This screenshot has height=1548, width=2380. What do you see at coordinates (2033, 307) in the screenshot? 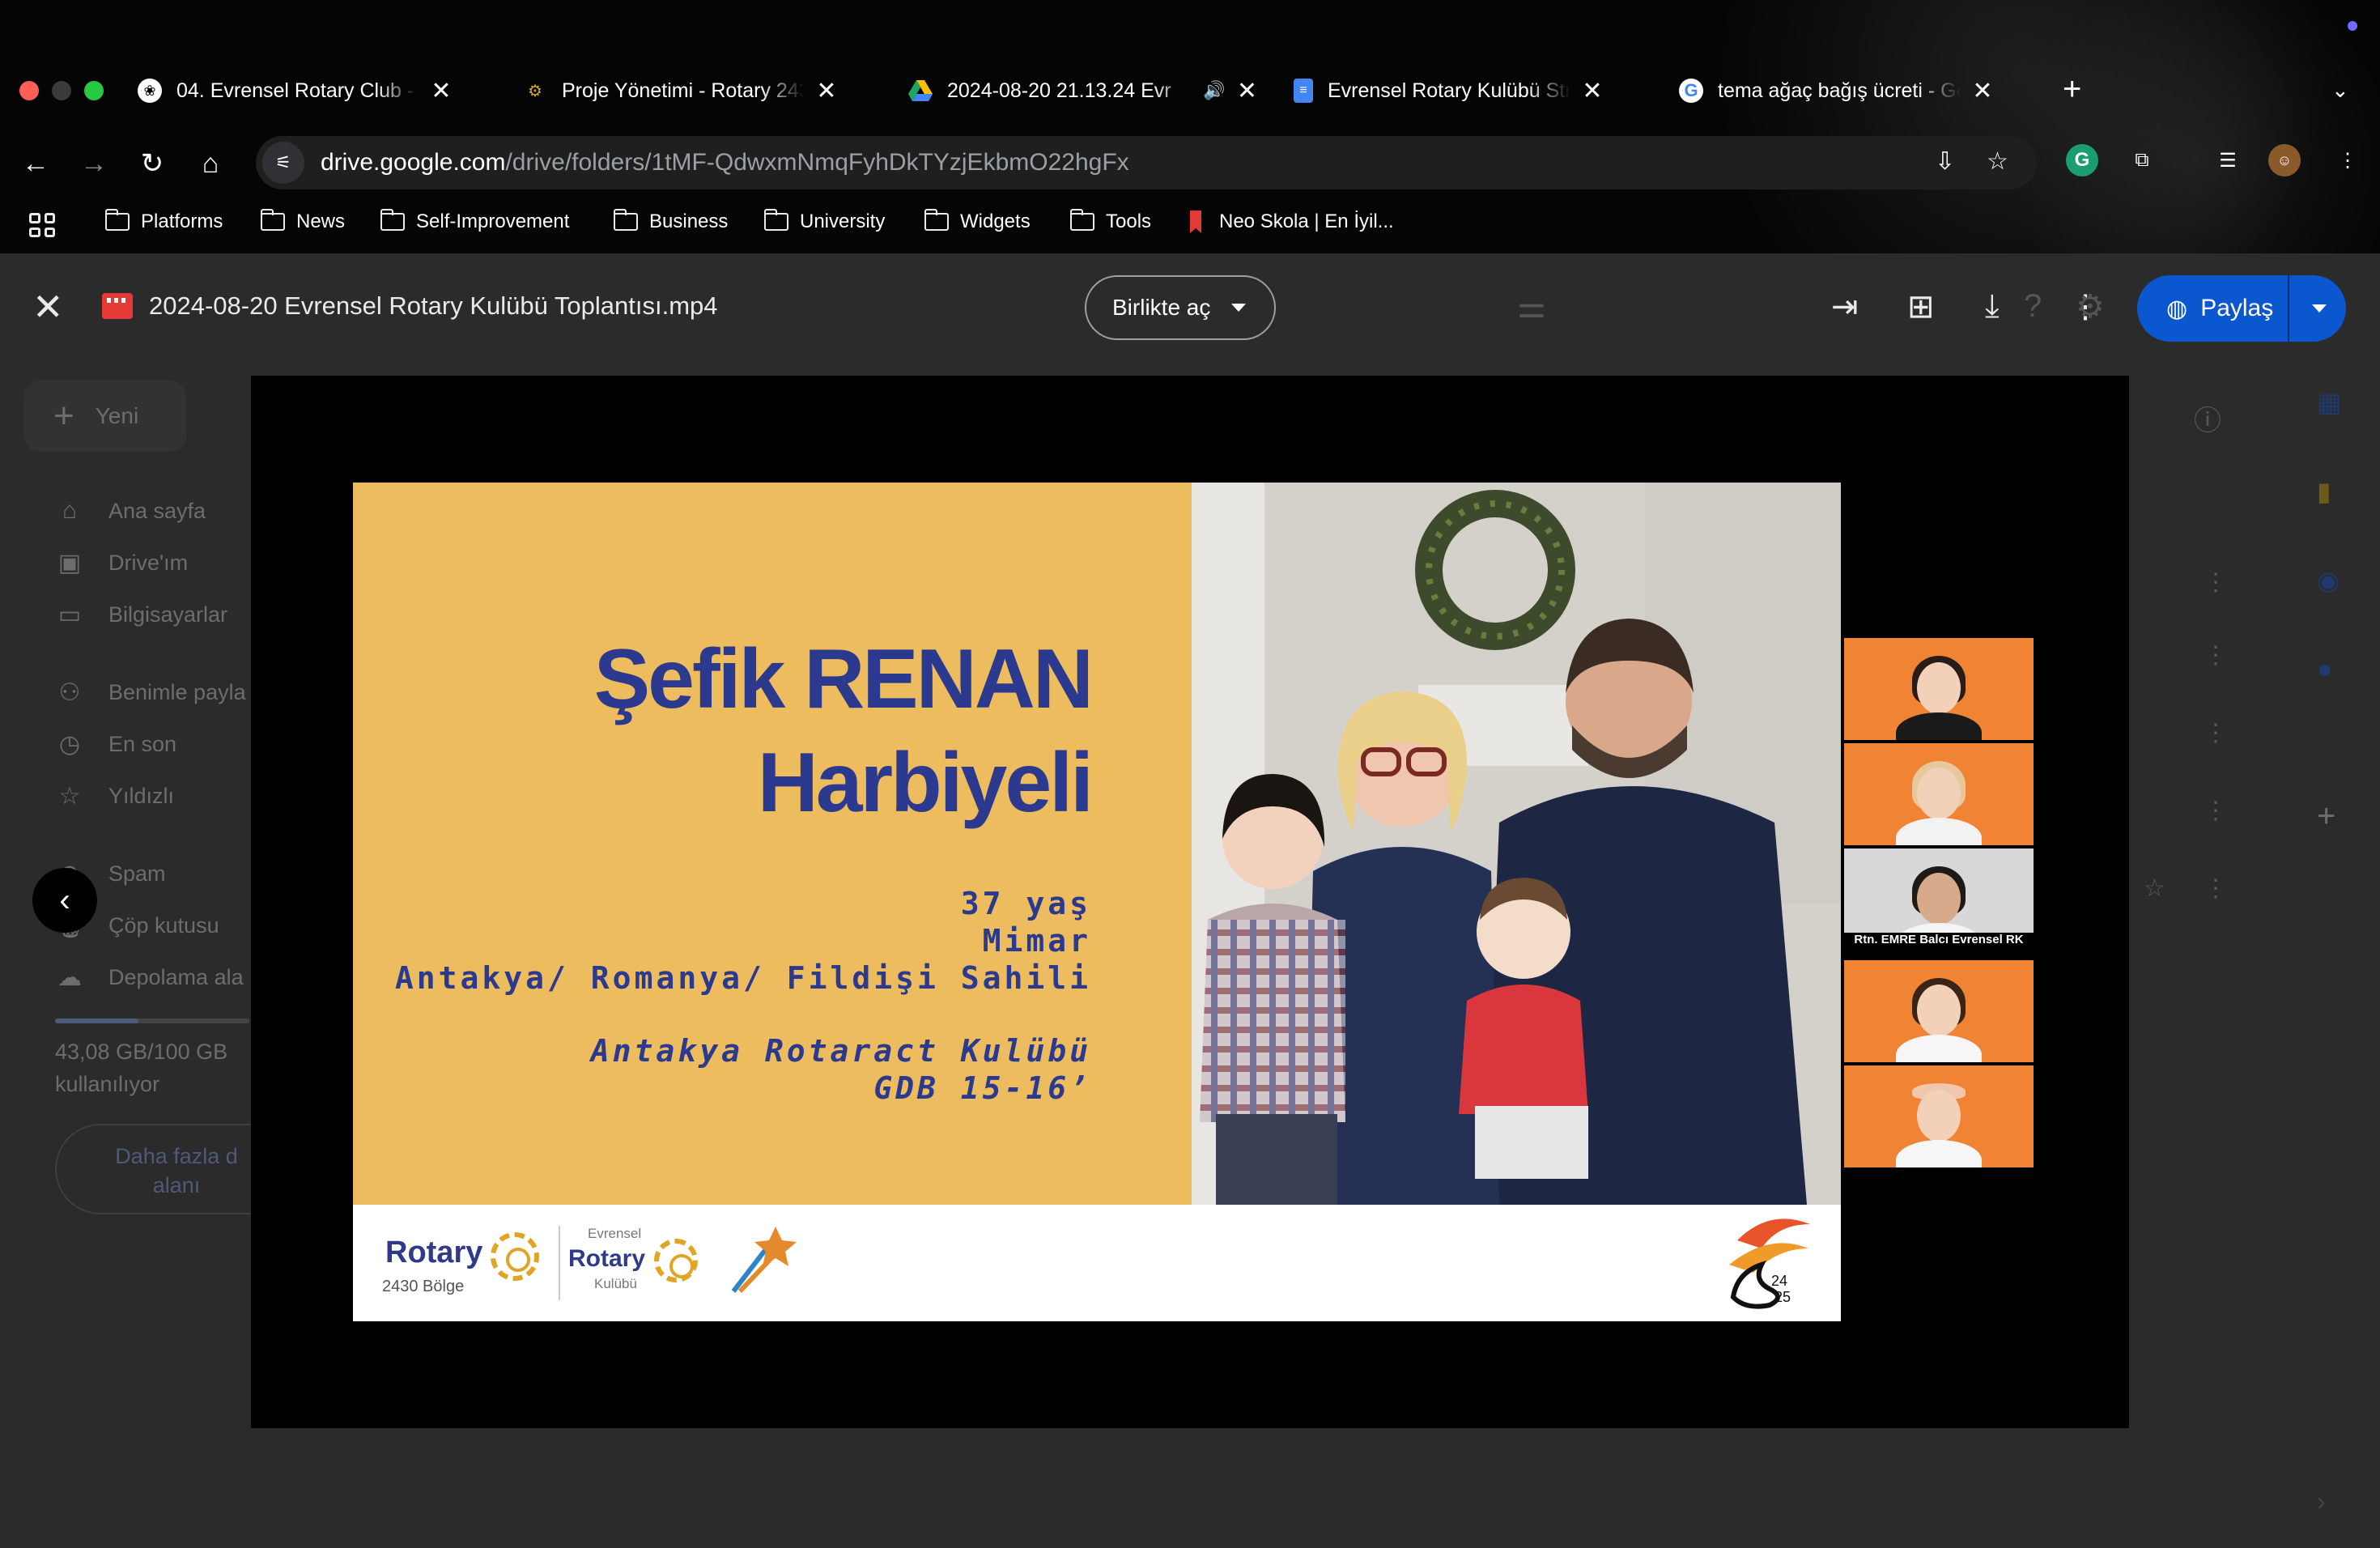
I see `help-icon: ?` at bounding box center [2033, 307].